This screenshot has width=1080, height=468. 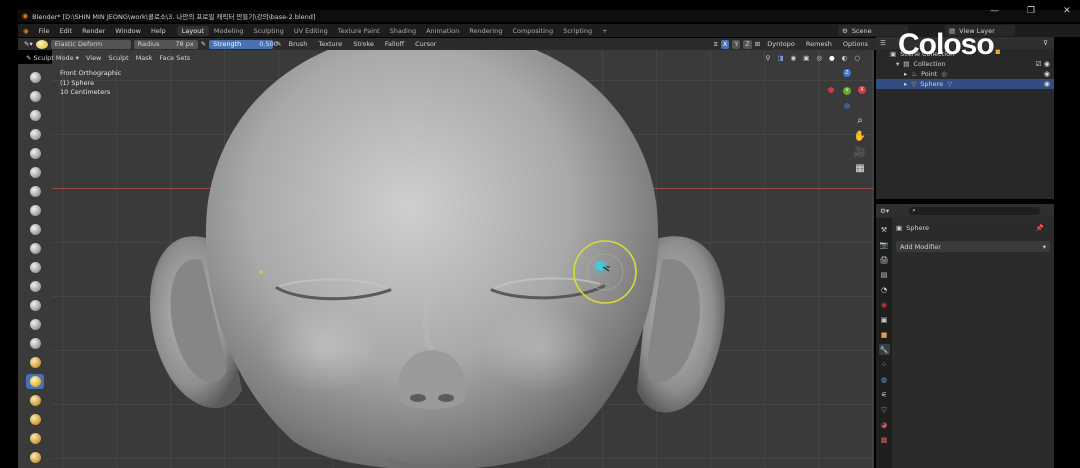 What do you see at coordinates (35, 438) in the screenshot?
I see `pose-brush-tool` at bounding box center [35, 438].